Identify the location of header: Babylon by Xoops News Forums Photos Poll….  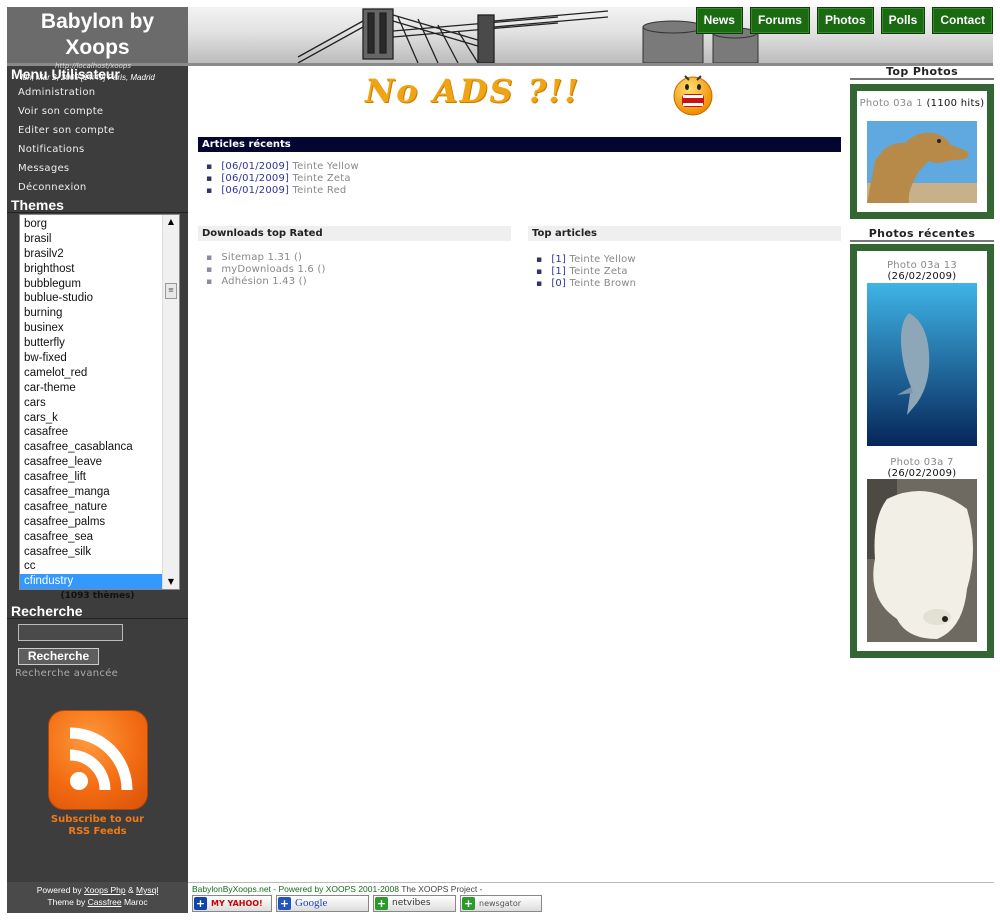
(500, 35).